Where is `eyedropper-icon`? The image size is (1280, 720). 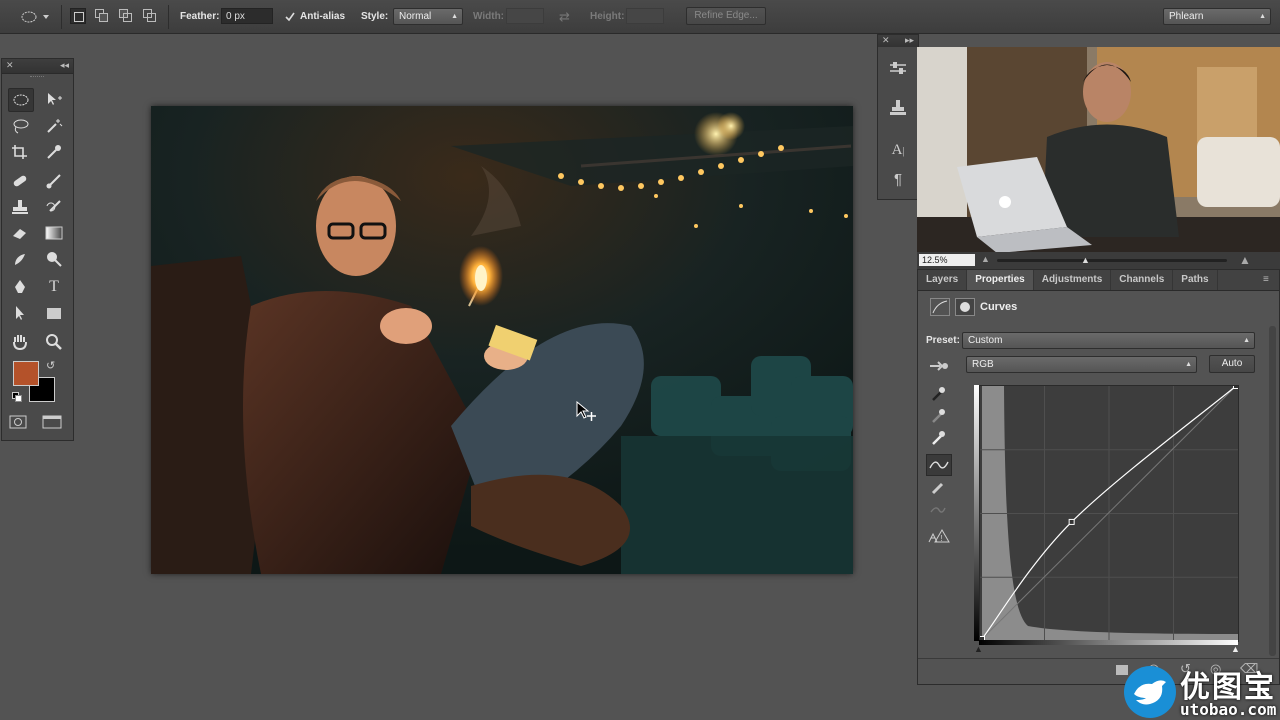 eyedropper-icon is located at coordinates (54, 152).